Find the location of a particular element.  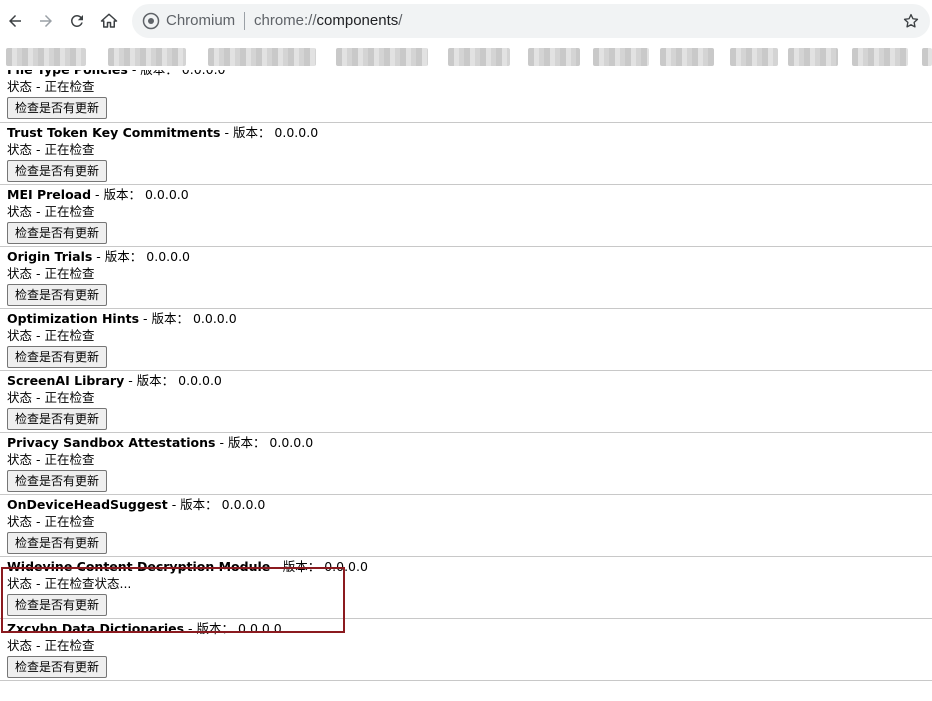

component-name: Widevine Content Decryption Module is located at coordinates (139, 566).